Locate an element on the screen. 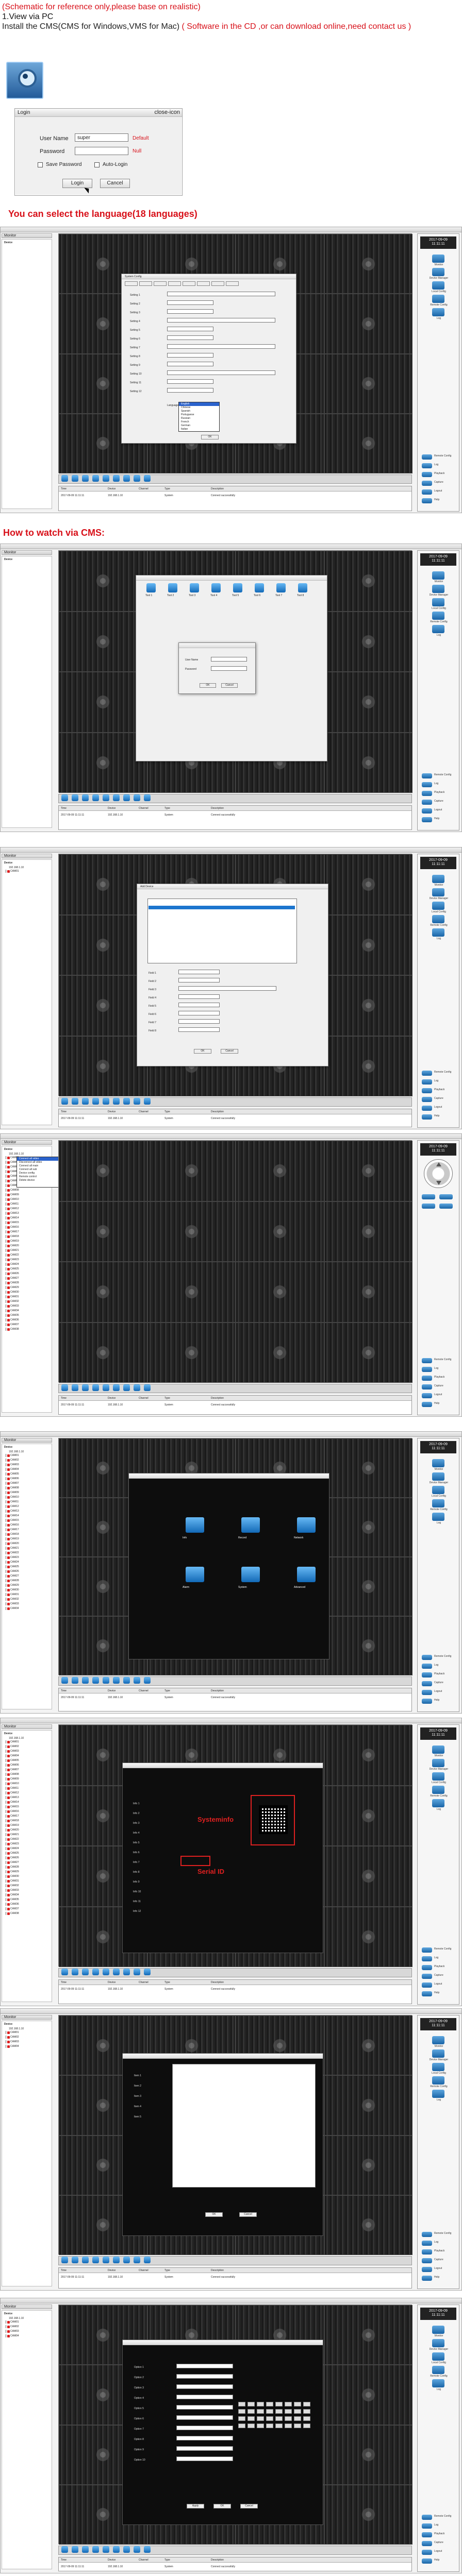 This screenshot has height=2576, width=462. tree-channel: CAM32 is located at coordinates (14, 1886).